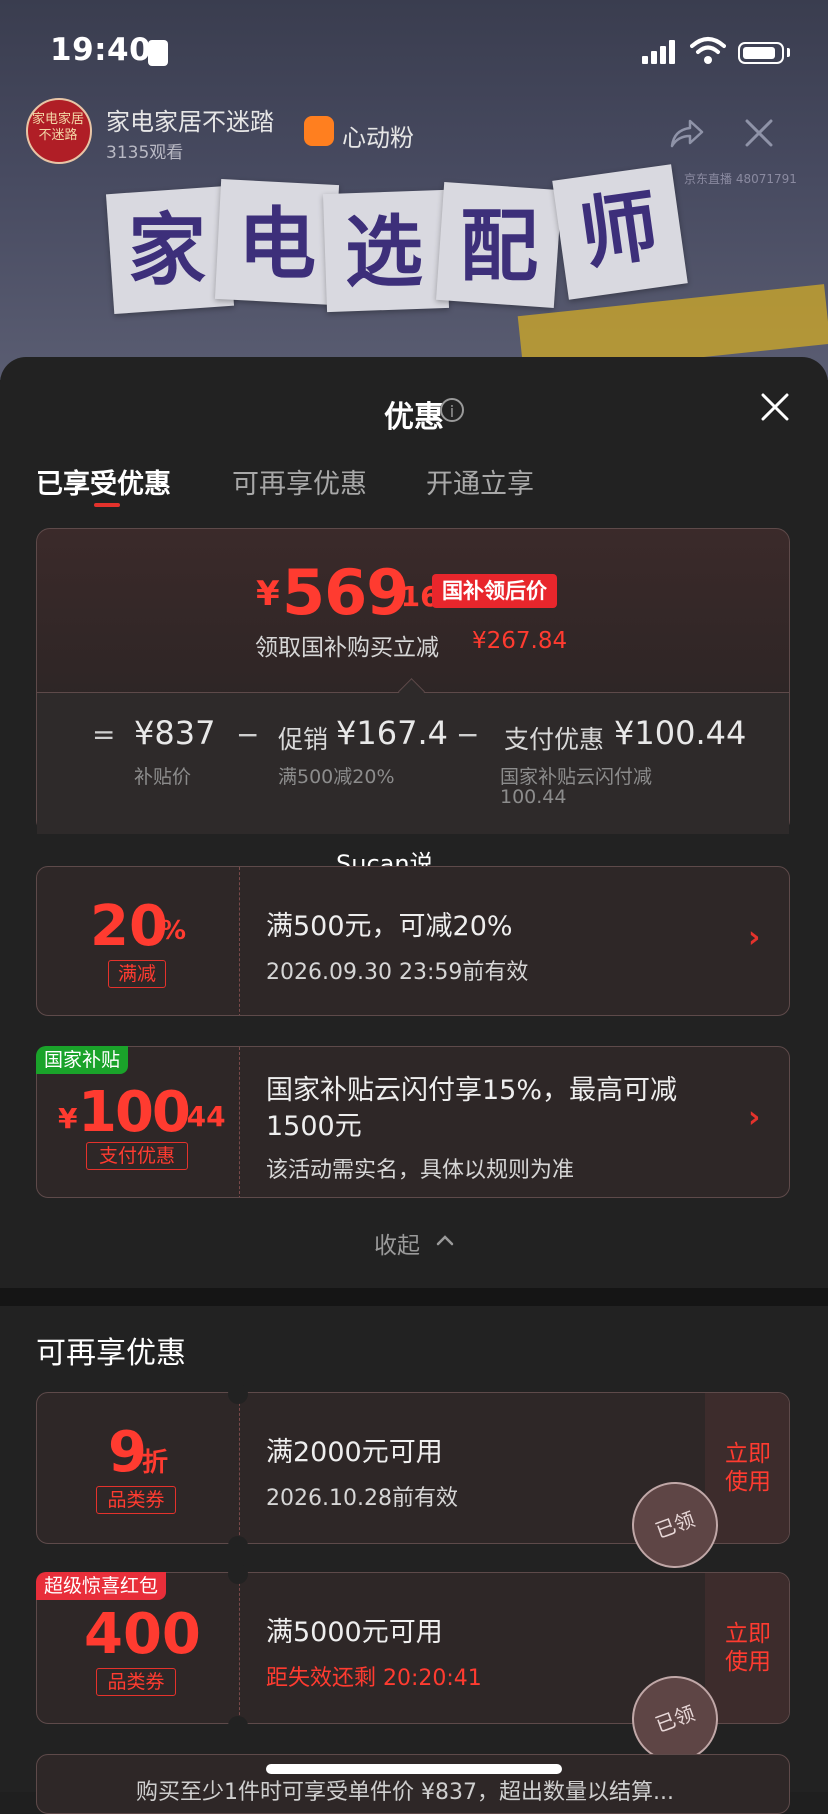 Image resolution: width=828 pixels, height=1814 pixels. I want to click on pay-discount-label: 国家补贴云闪付减, so click(576, 777).